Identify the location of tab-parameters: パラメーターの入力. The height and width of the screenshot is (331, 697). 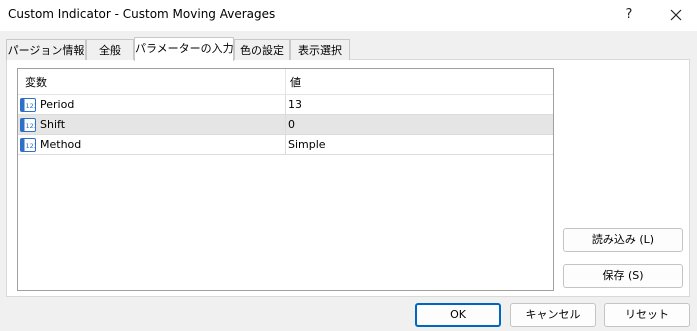
(184, 49).